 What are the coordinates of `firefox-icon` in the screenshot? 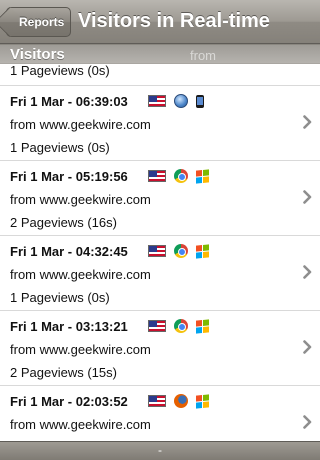 It's located at (181, 401).